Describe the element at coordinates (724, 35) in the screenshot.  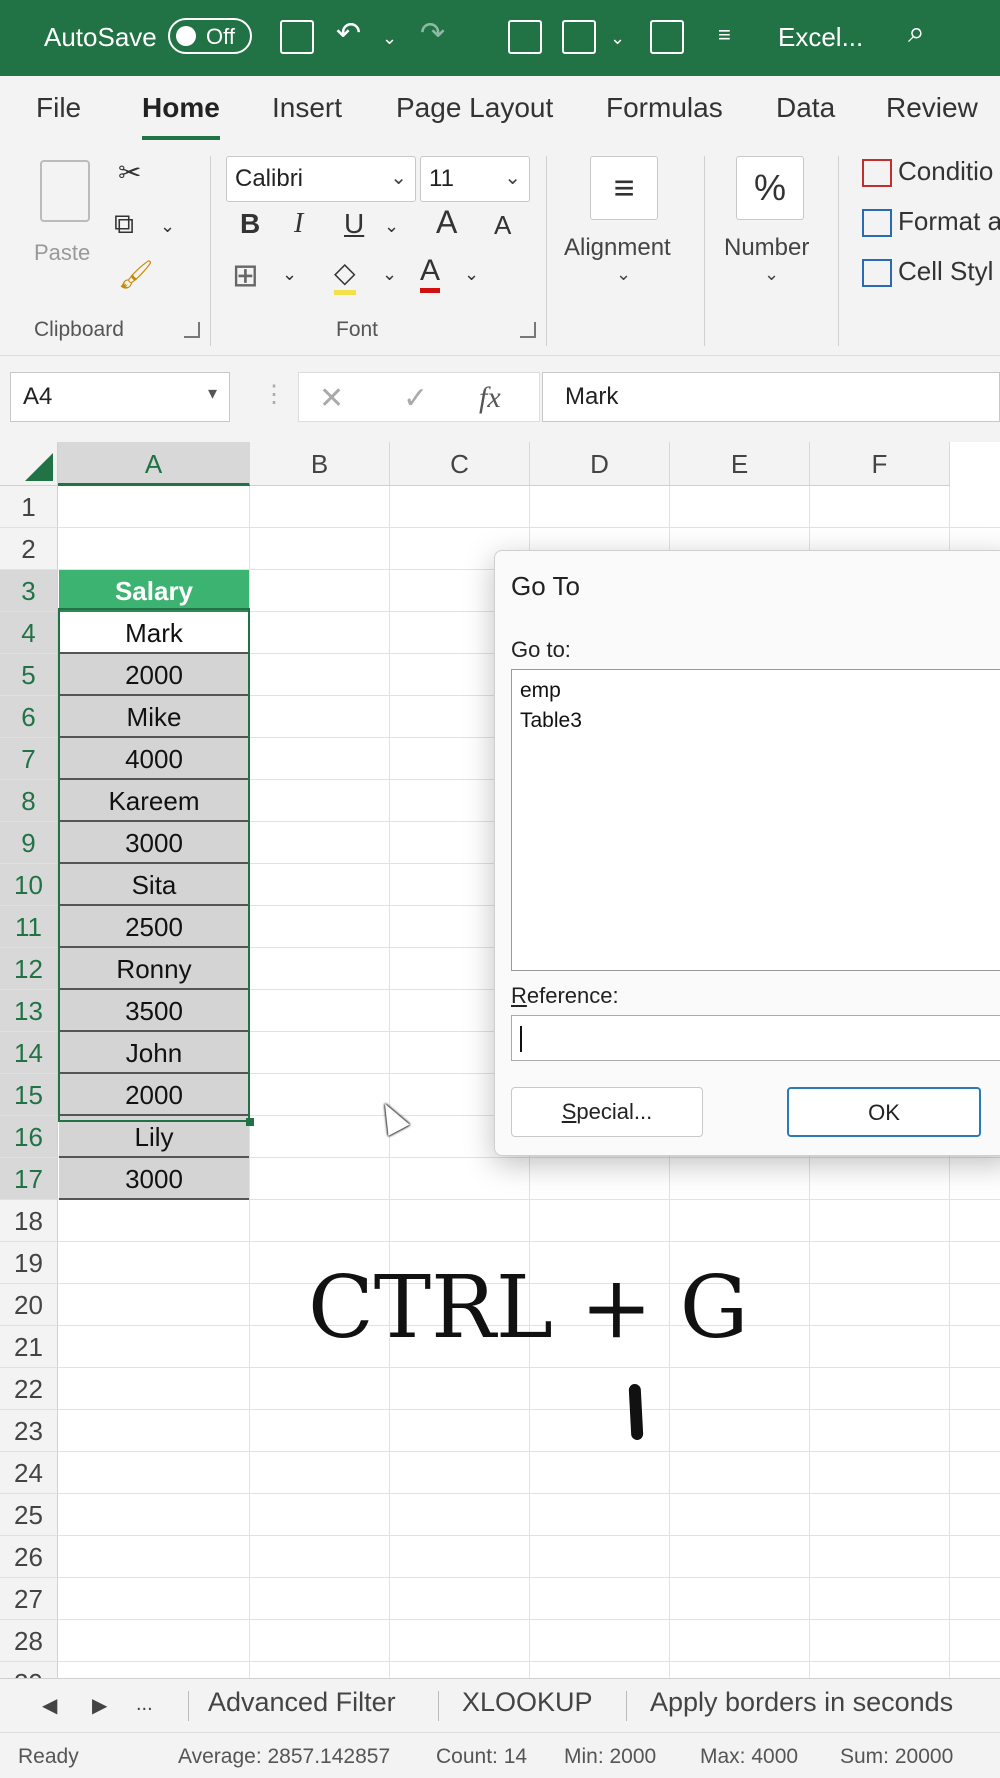
I see `customize-qat-icon: ≡` at that location.